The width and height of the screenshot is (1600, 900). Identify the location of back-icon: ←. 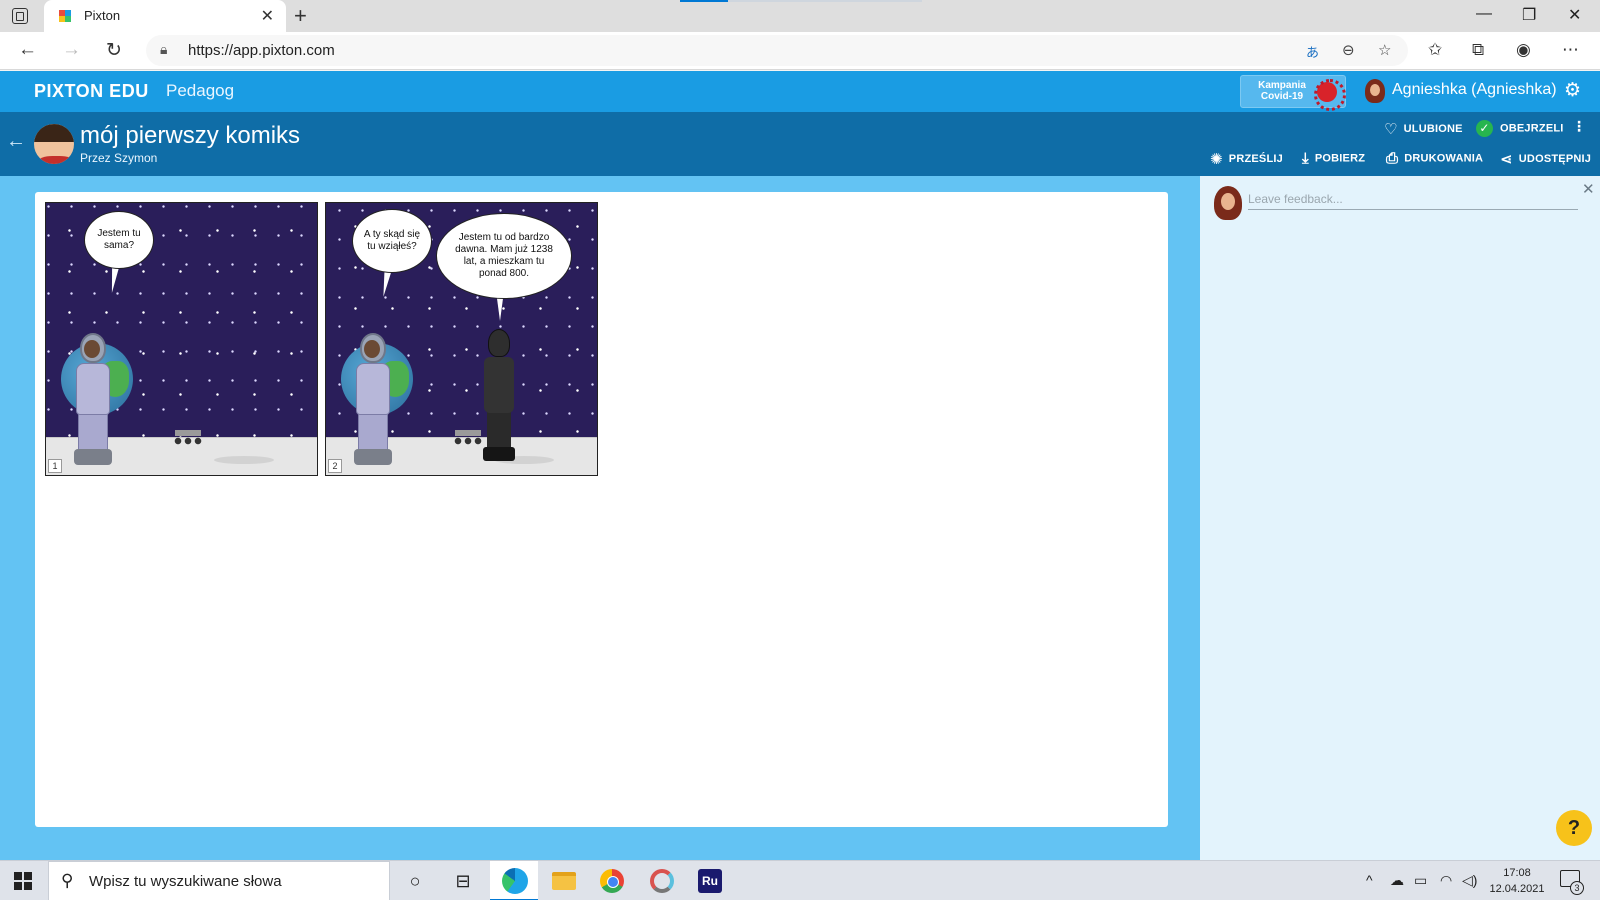
(27, 50).